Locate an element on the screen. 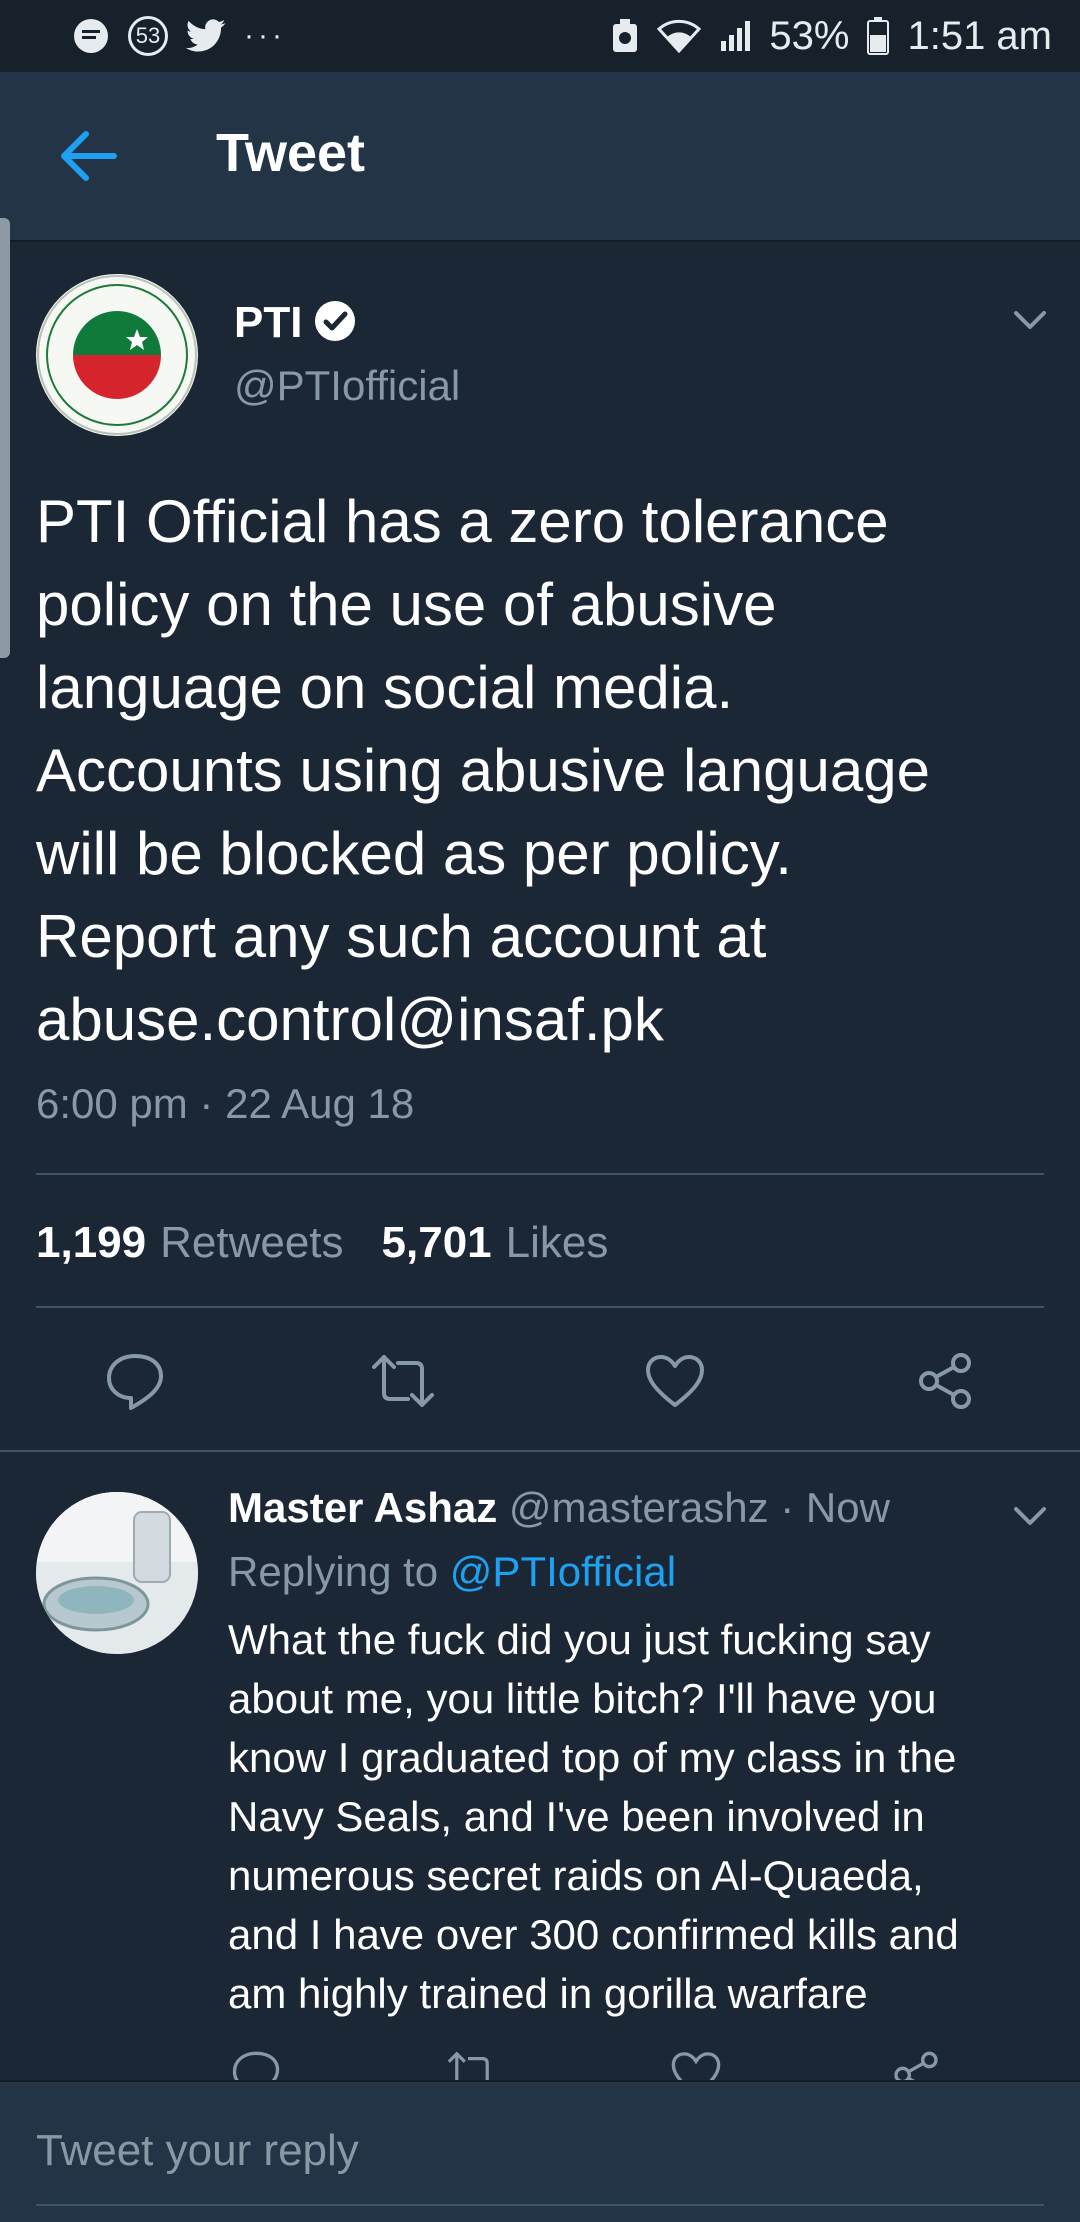  battery-icon is located at coordinates (878, 36).